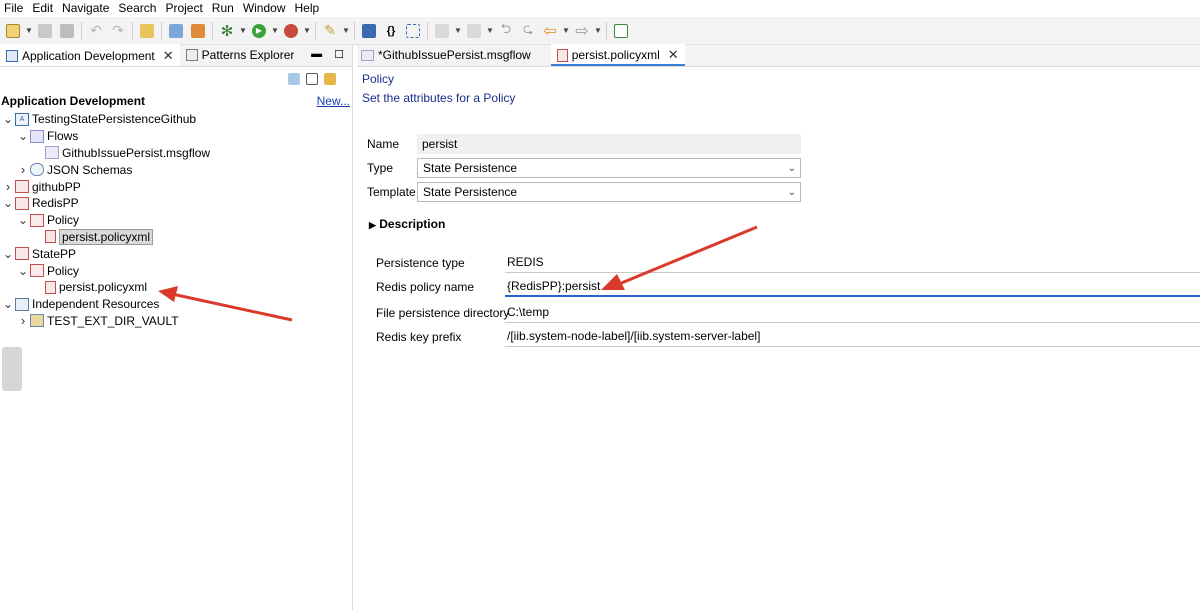  I want to click on forward-dropdown: ▼, so click(598, 31).